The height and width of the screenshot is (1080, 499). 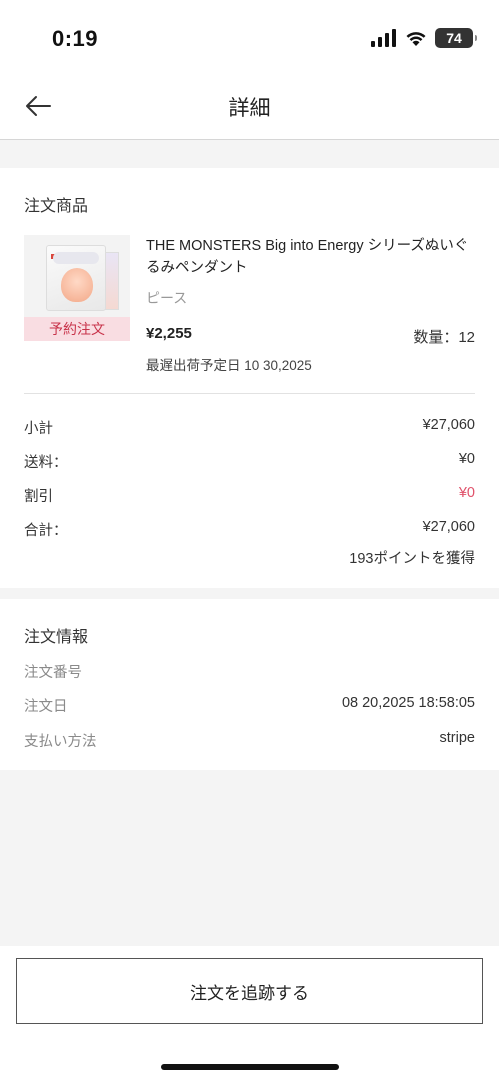 I want to click on page-title: 詳細, so click(x=249, y=108).